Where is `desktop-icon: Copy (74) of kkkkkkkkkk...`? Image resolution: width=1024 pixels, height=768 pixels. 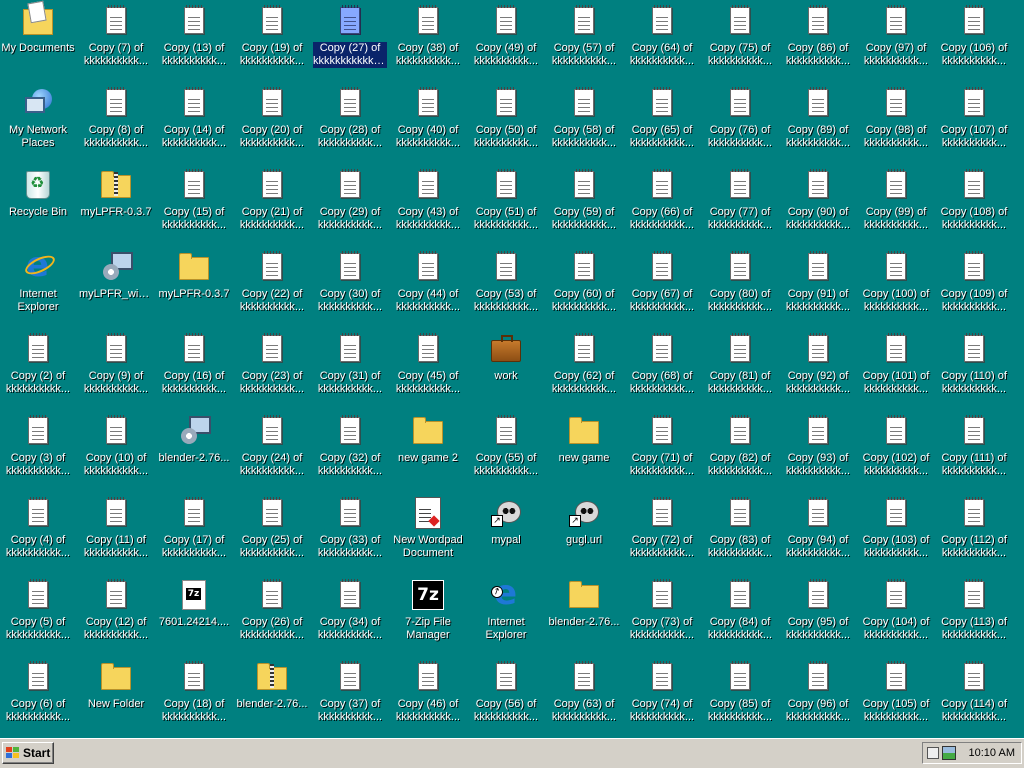 desktop-icon: Copy (74) of kkkkkkkkkk... is located at coordinates (662, 697).